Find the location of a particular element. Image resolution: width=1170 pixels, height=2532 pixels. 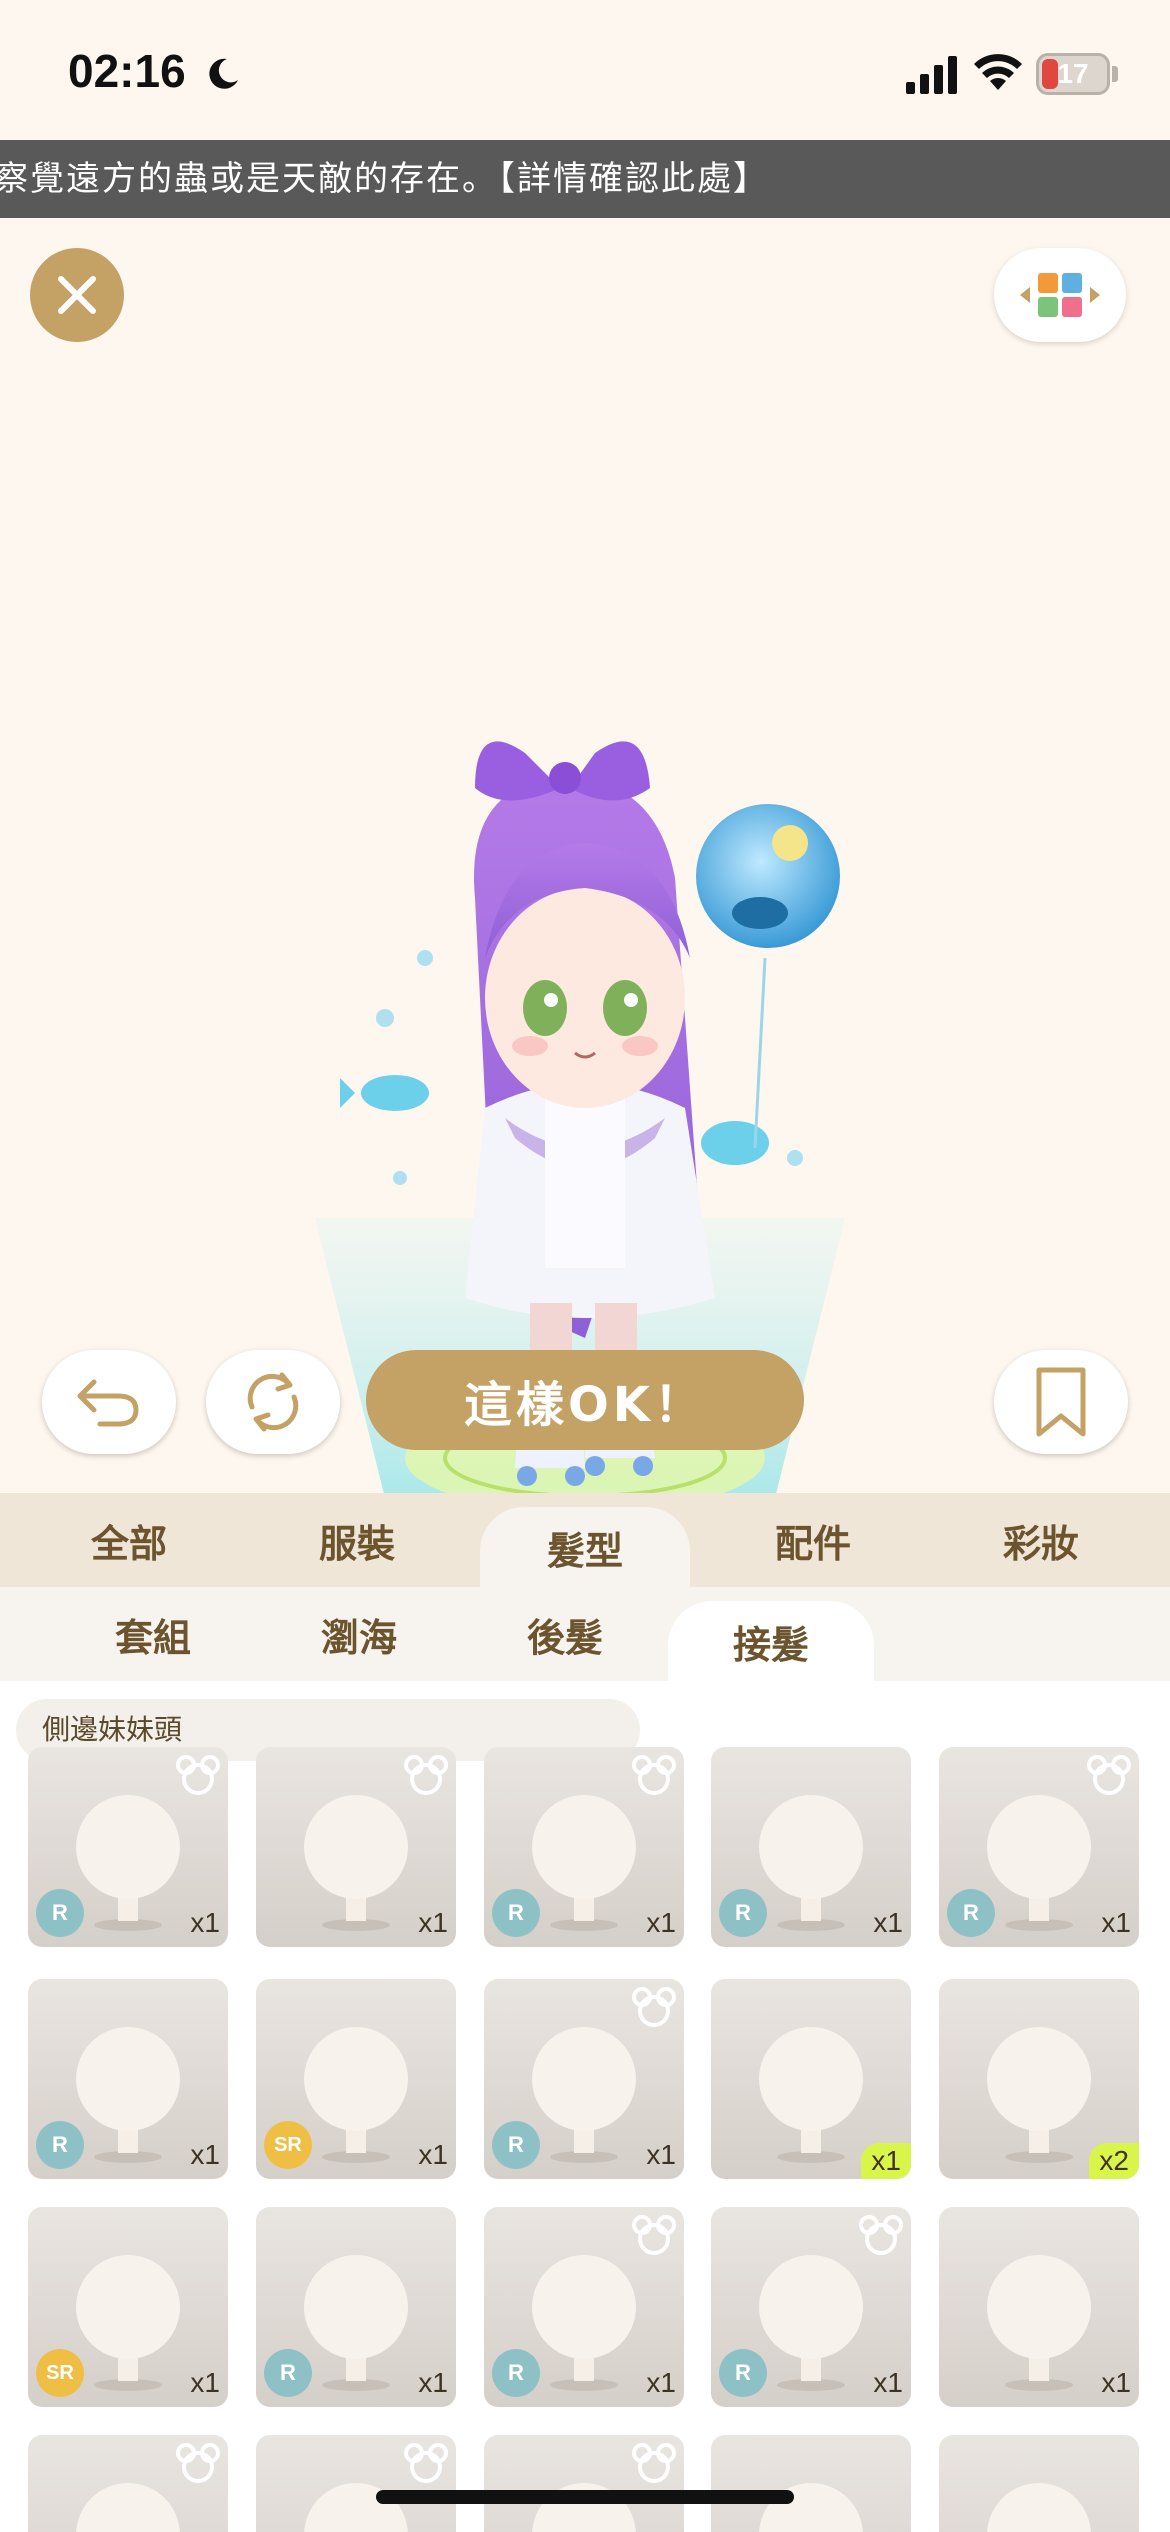

undo-button is located at coordinates (109, 1402).